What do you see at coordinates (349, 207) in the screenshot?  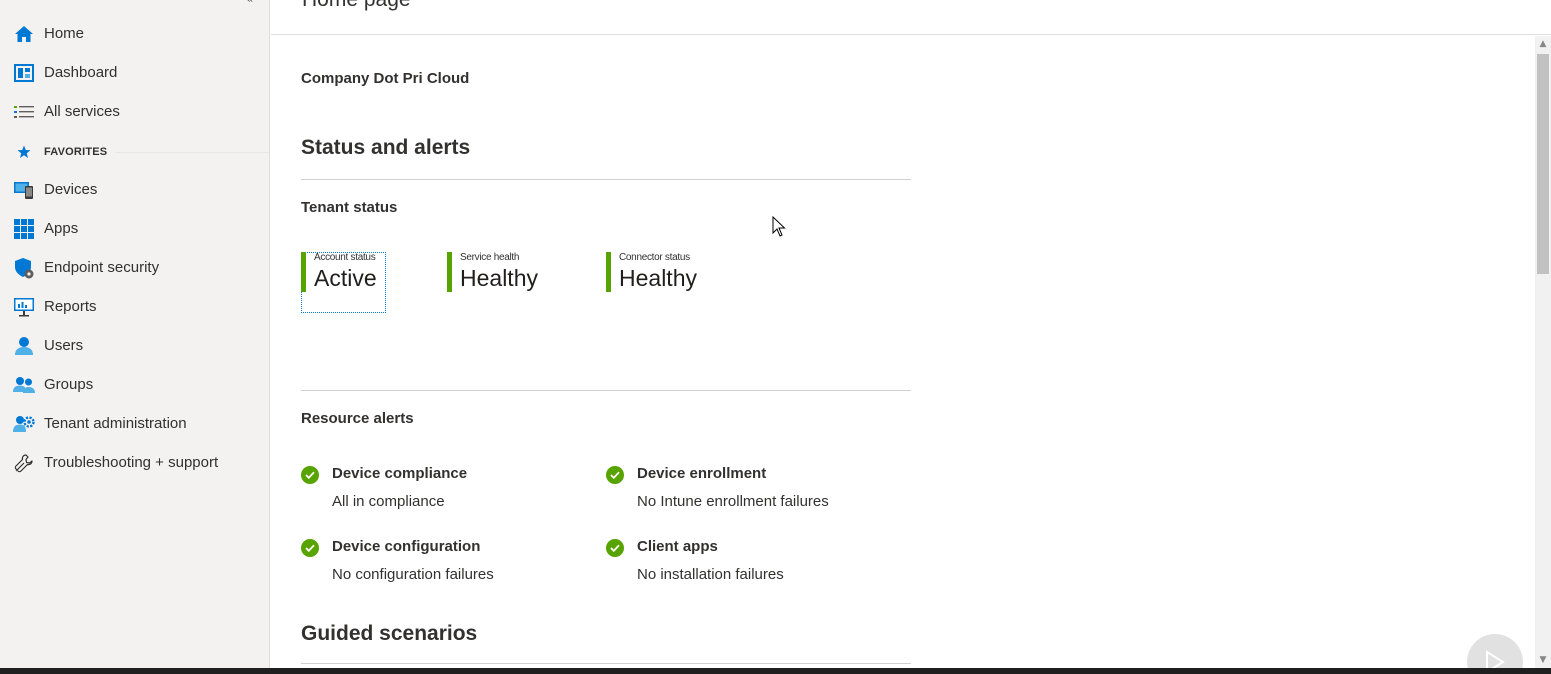 I see `tenant-status-heading: Tenant status` at bounding box center [349, 207].